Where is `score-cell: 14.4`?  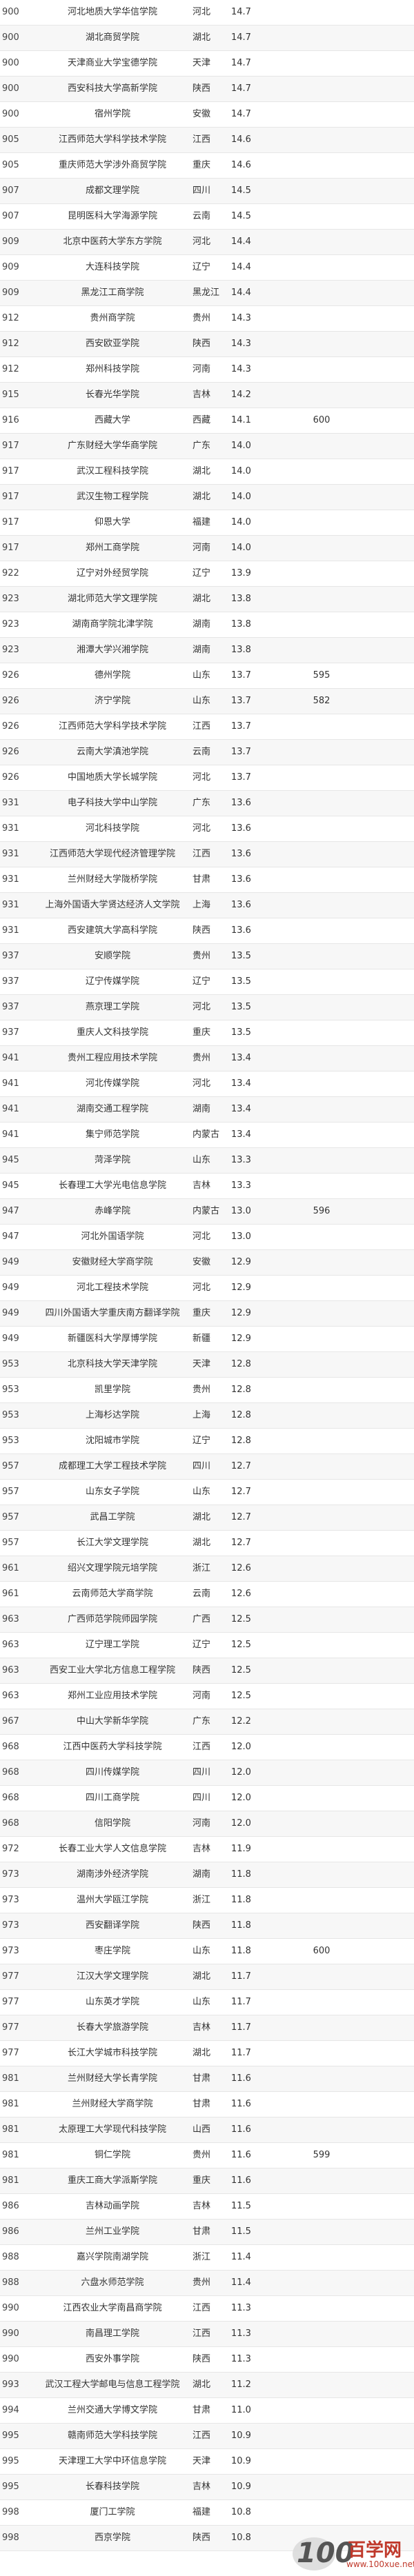 score-cell: 14.4 is located at coordinates (262, 293).